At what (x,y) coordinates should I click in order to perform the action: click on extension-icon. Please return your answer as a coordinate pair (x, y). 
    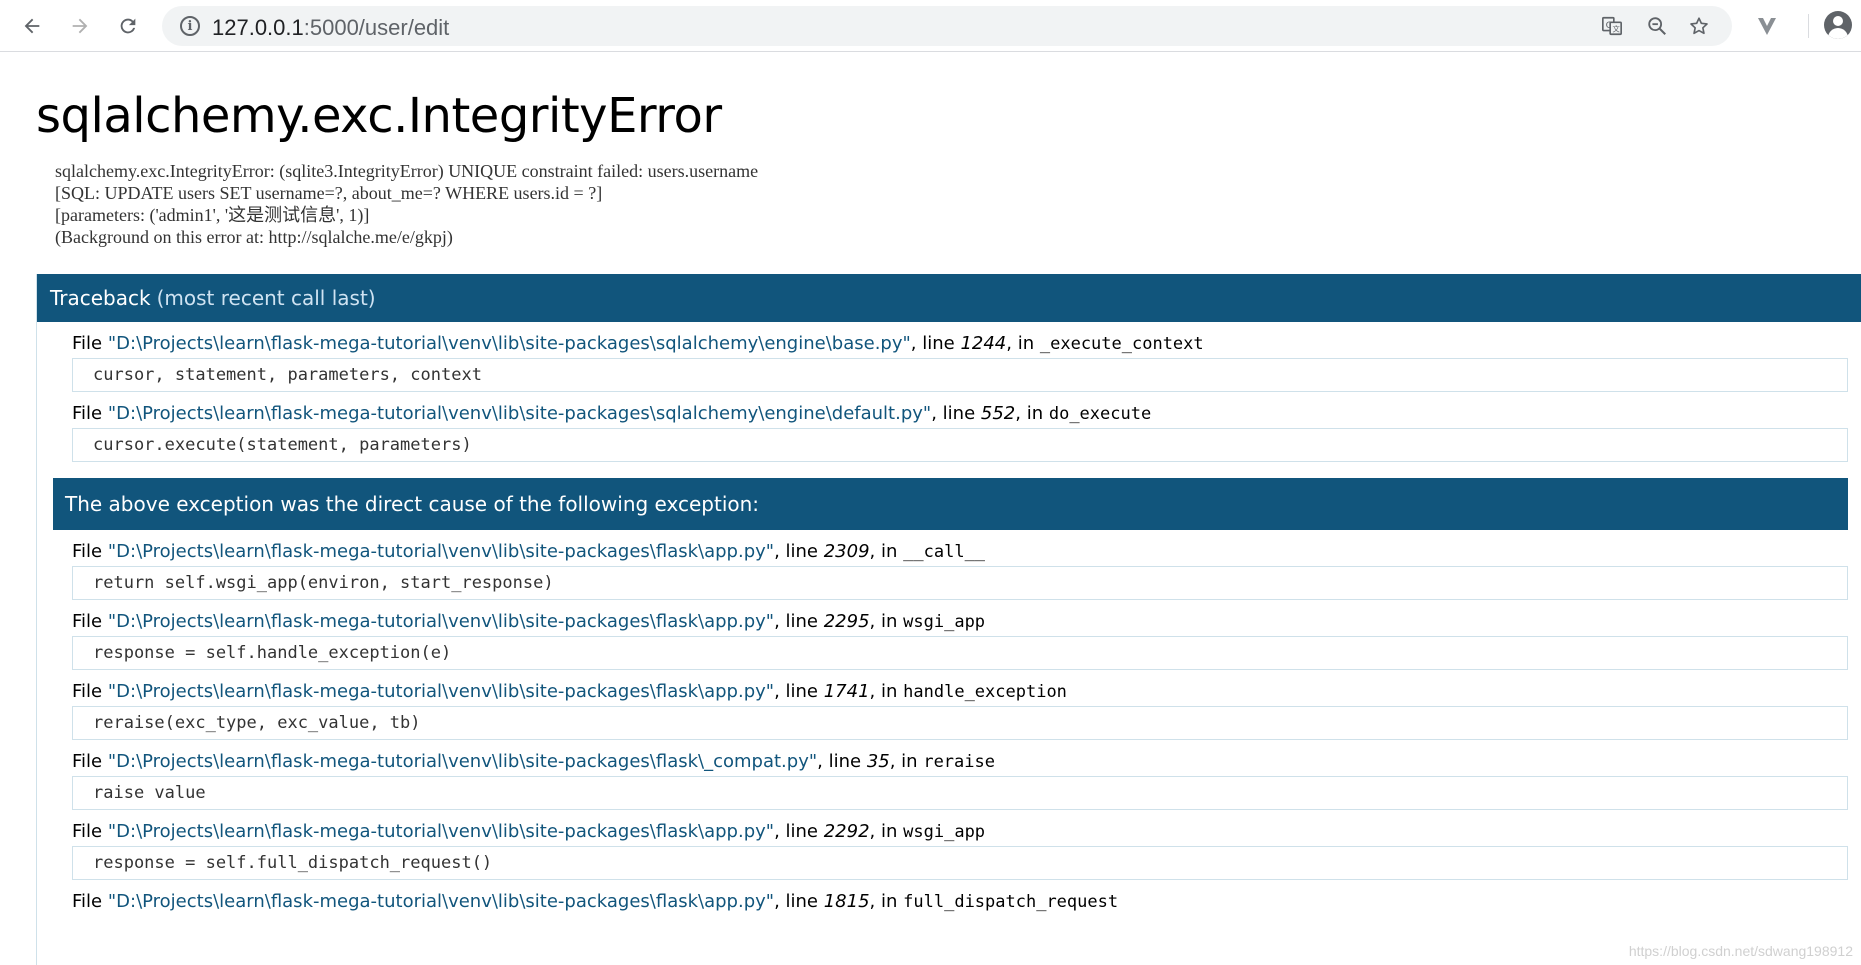
    Looking at the image, I should click on (1767, 26).